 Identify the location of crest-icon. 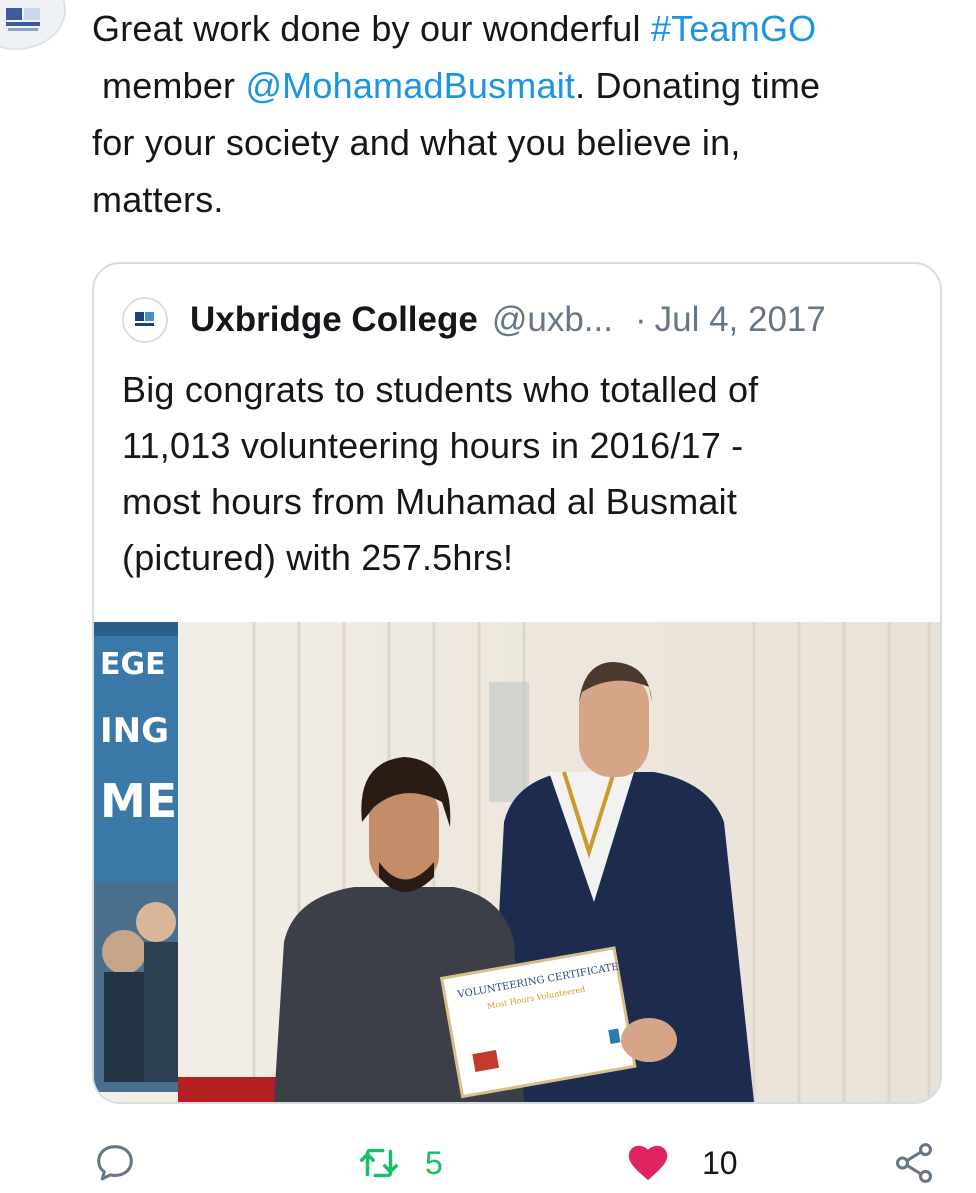
(23, 19).